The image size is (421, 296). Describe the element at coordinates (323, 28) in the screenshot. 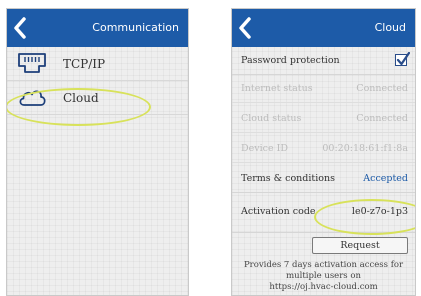

I see `header-bar: Cloud` at that location.